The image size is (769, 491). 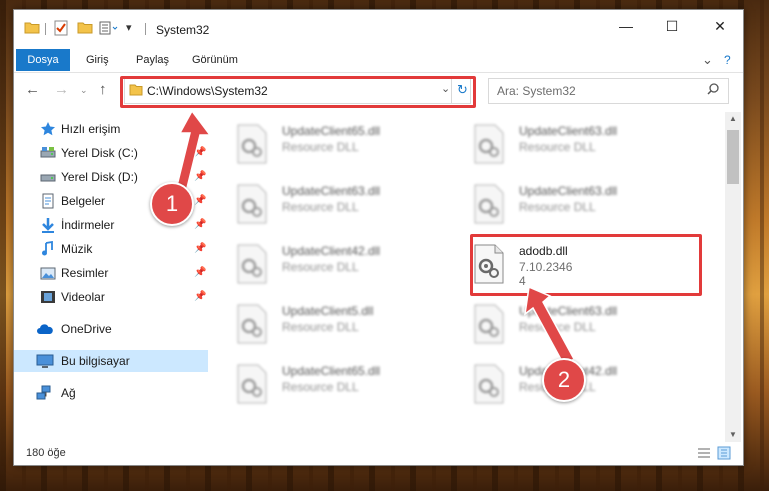 What do you see at coordinates (172, 204) in the screenshot?
I see `step-1-badge: 1` at bounding box center [172, 204].